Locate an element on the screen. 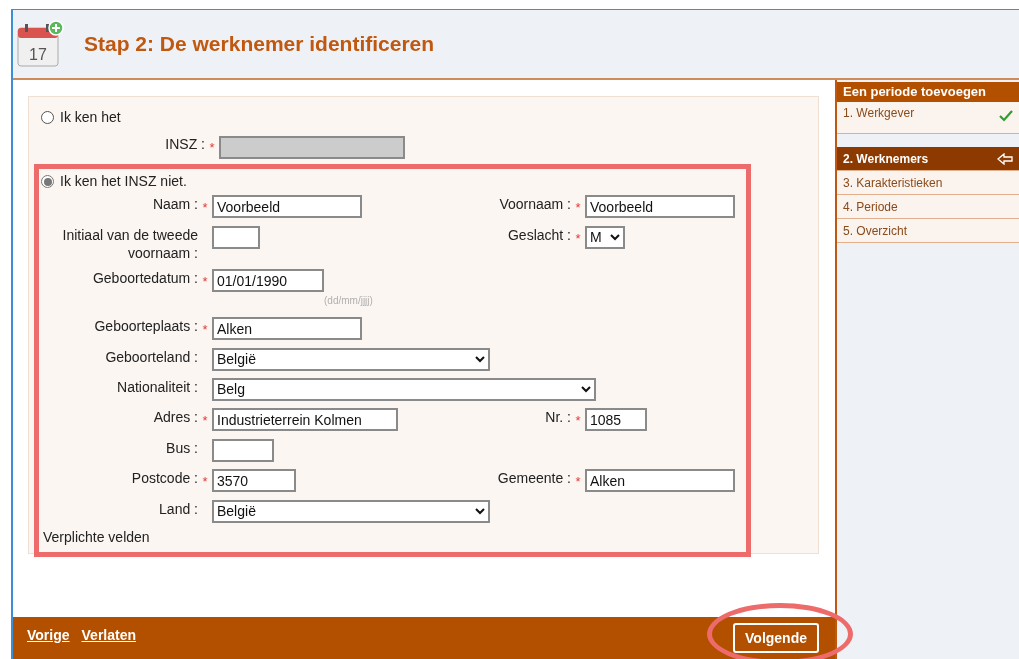  field-label: Adres : is located at coordinates (175, 417).